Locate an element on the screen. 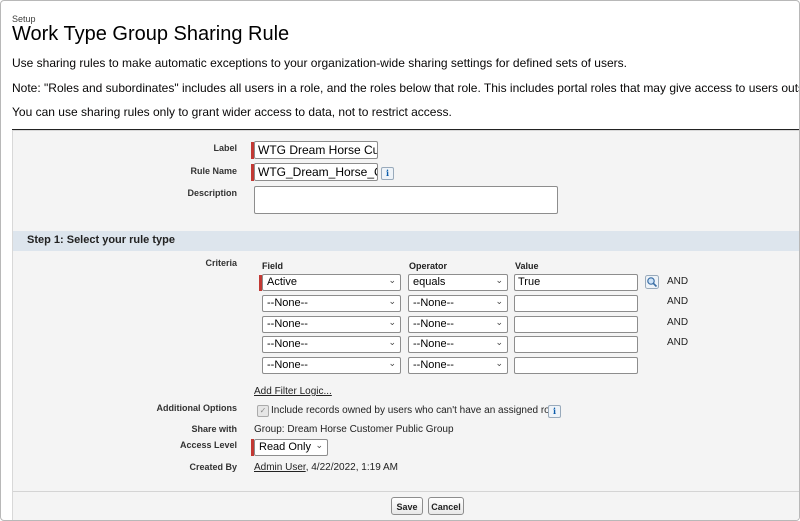 Image resolution: width=800 pixels, height=521 pixels. criteria-field-select: Active ⌄ is located at coordinates (331, 282).